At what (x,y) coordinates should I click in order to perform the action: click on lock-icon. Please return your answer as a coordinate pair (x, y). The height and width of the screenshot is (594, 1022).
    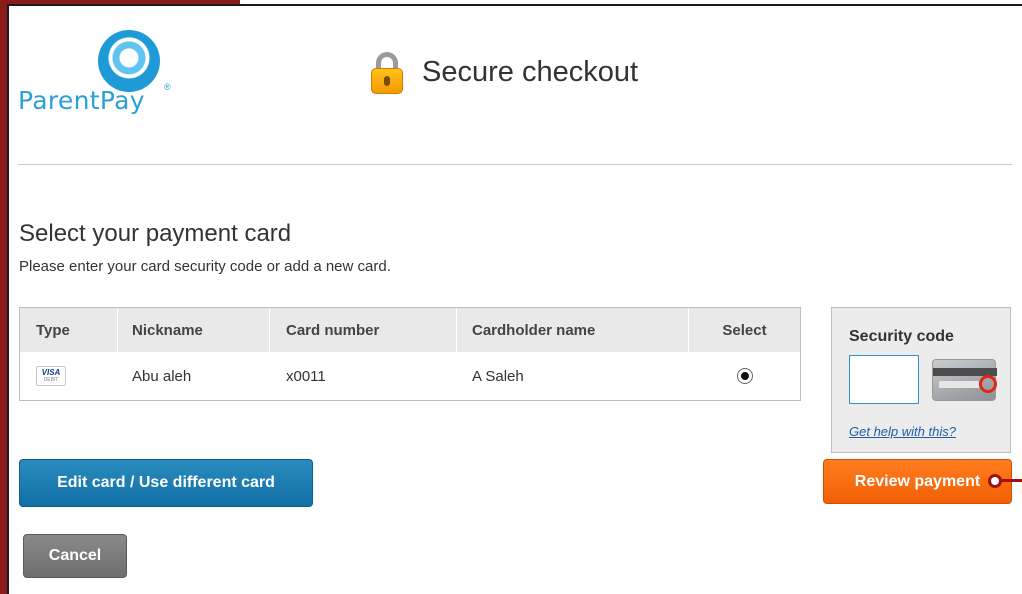
    Looking at the image, I should click on (387, 72).